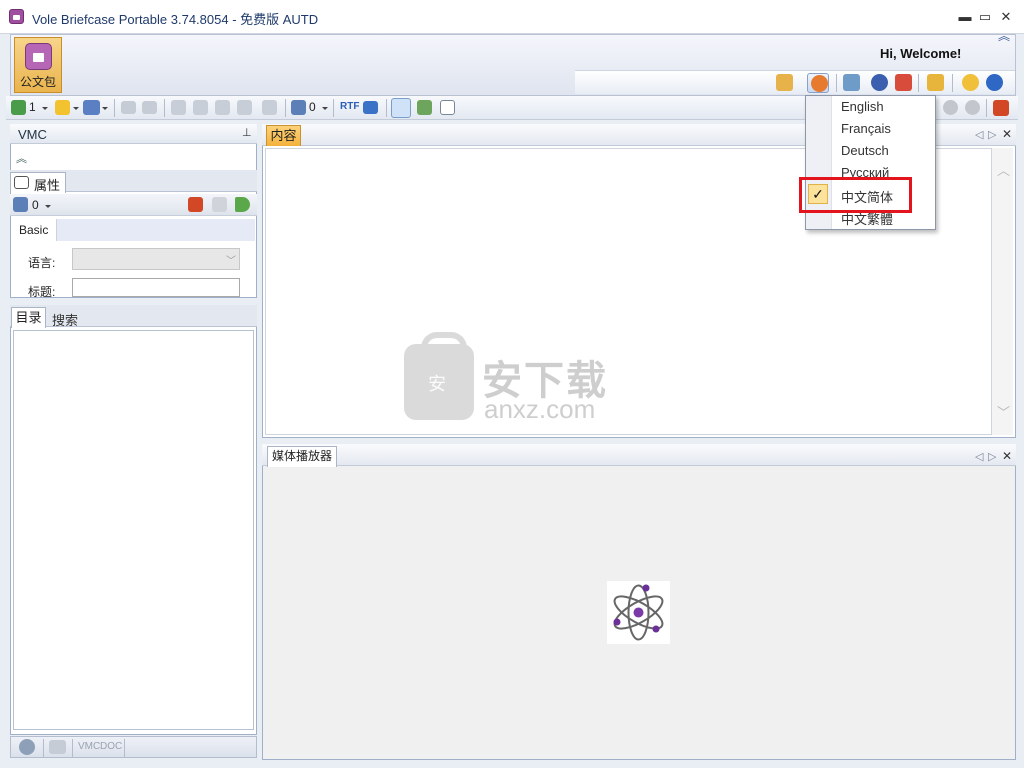 Image resolution: width=1024 pixels, height=768 pixels. I want to click on language-item-german: Deutsch, so click(870, 151).